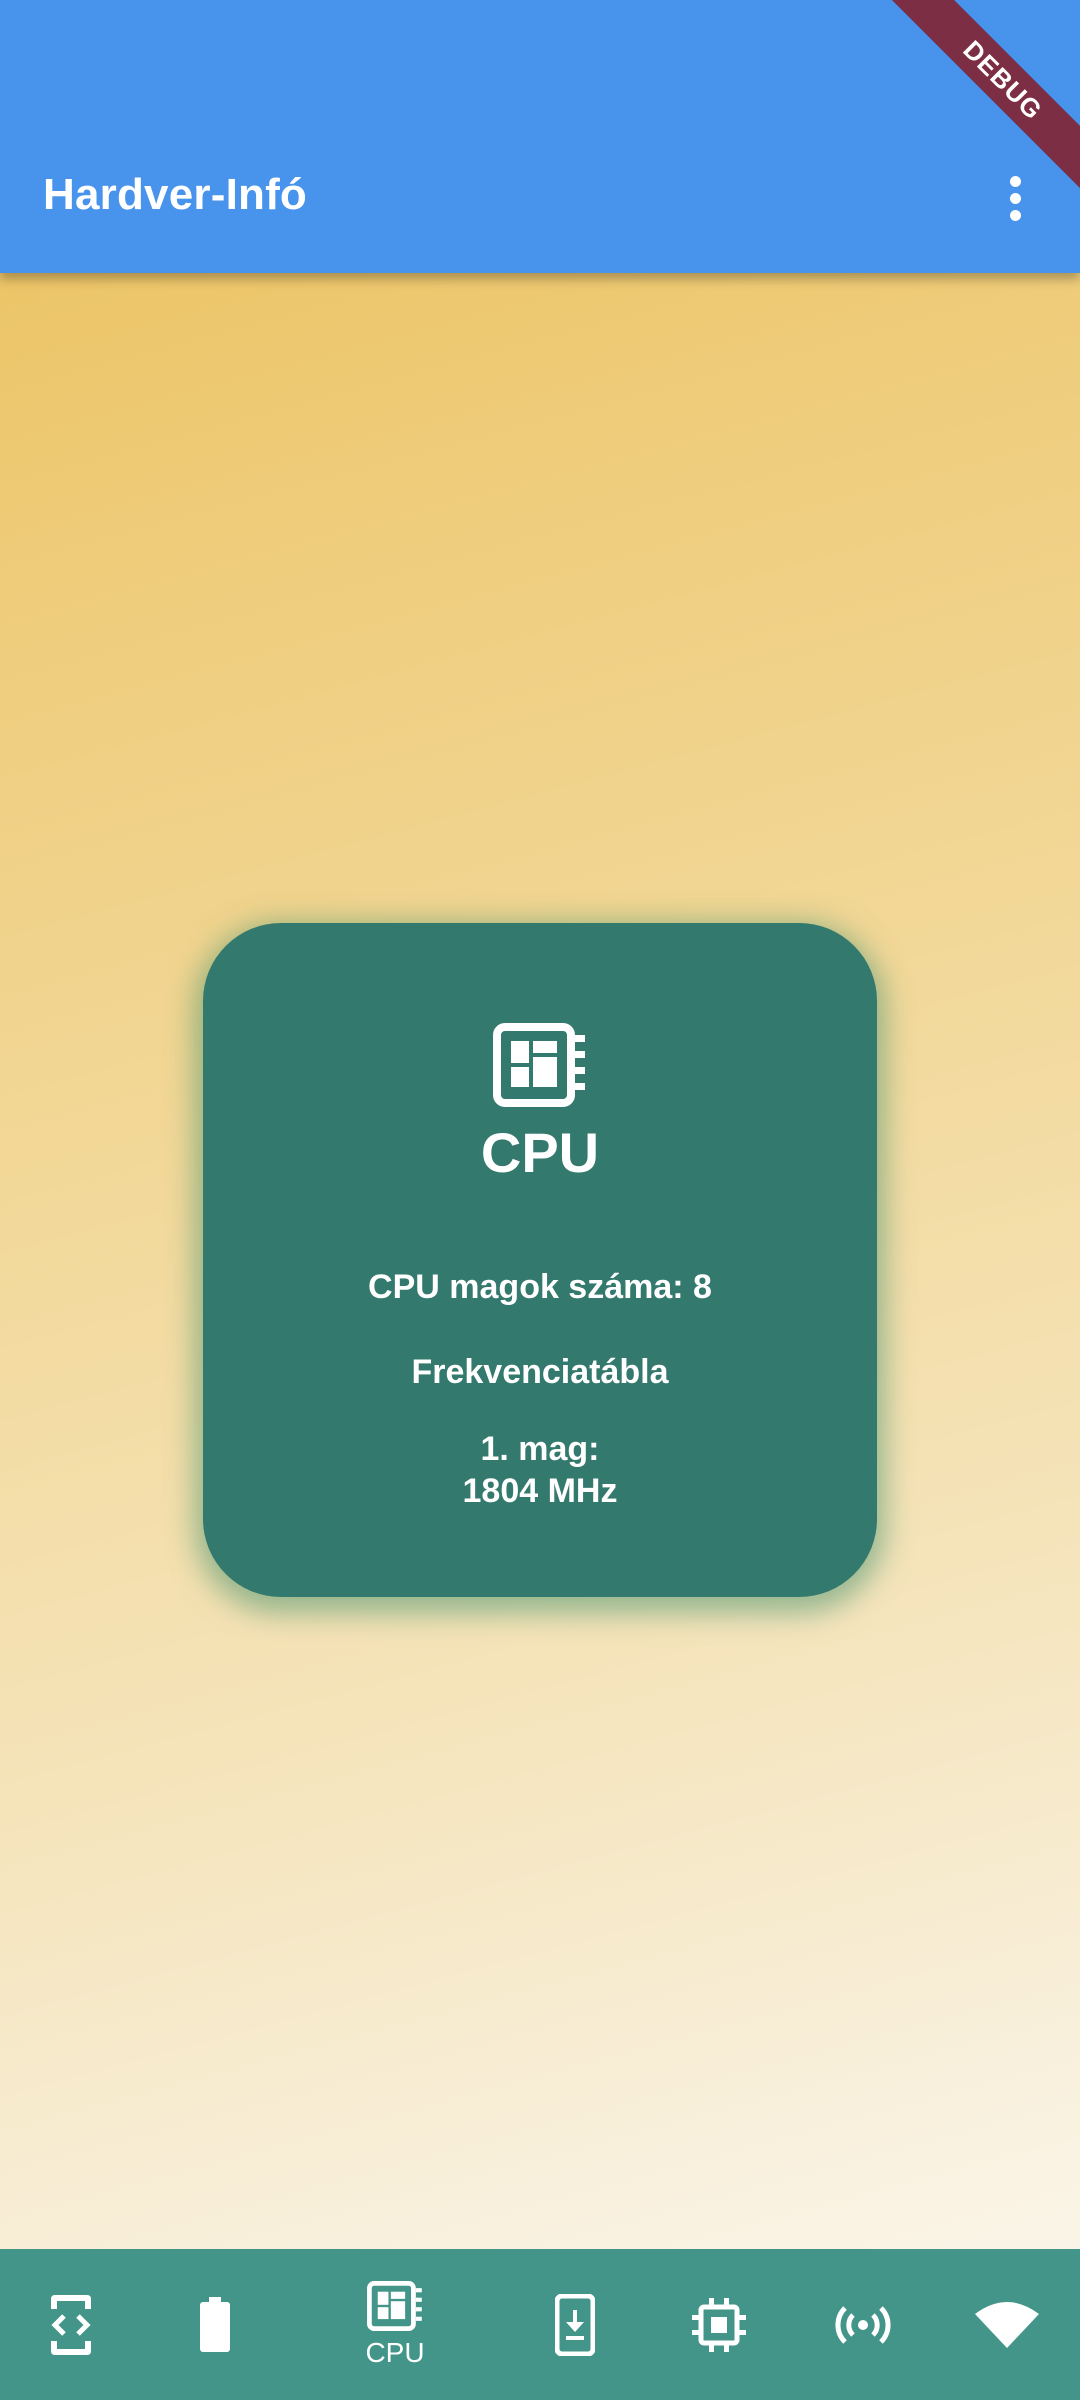 This screenshot has height=2400, width=1080. I want to click on nav-item-developer, so click(71, 2324).